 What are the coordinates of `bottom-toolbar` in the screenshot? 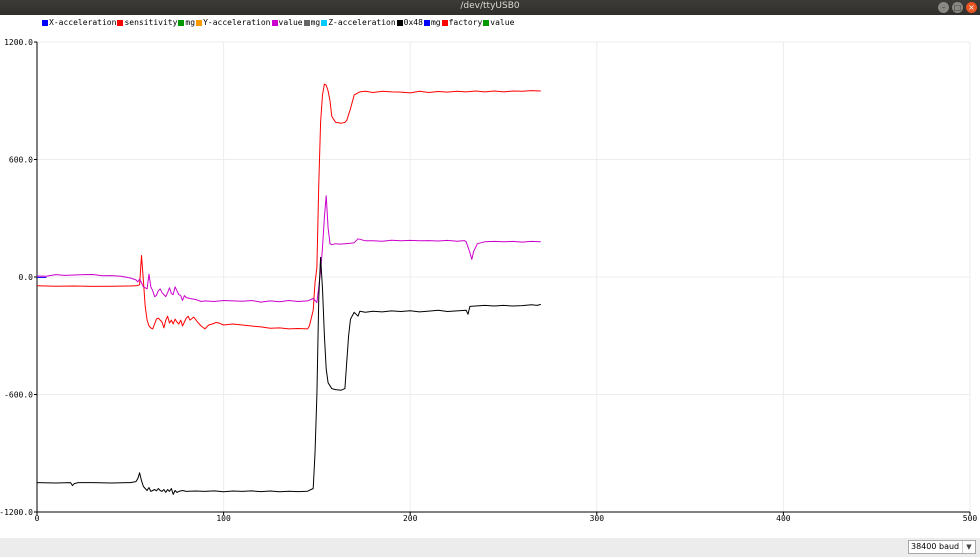 It's located at (490, 547).